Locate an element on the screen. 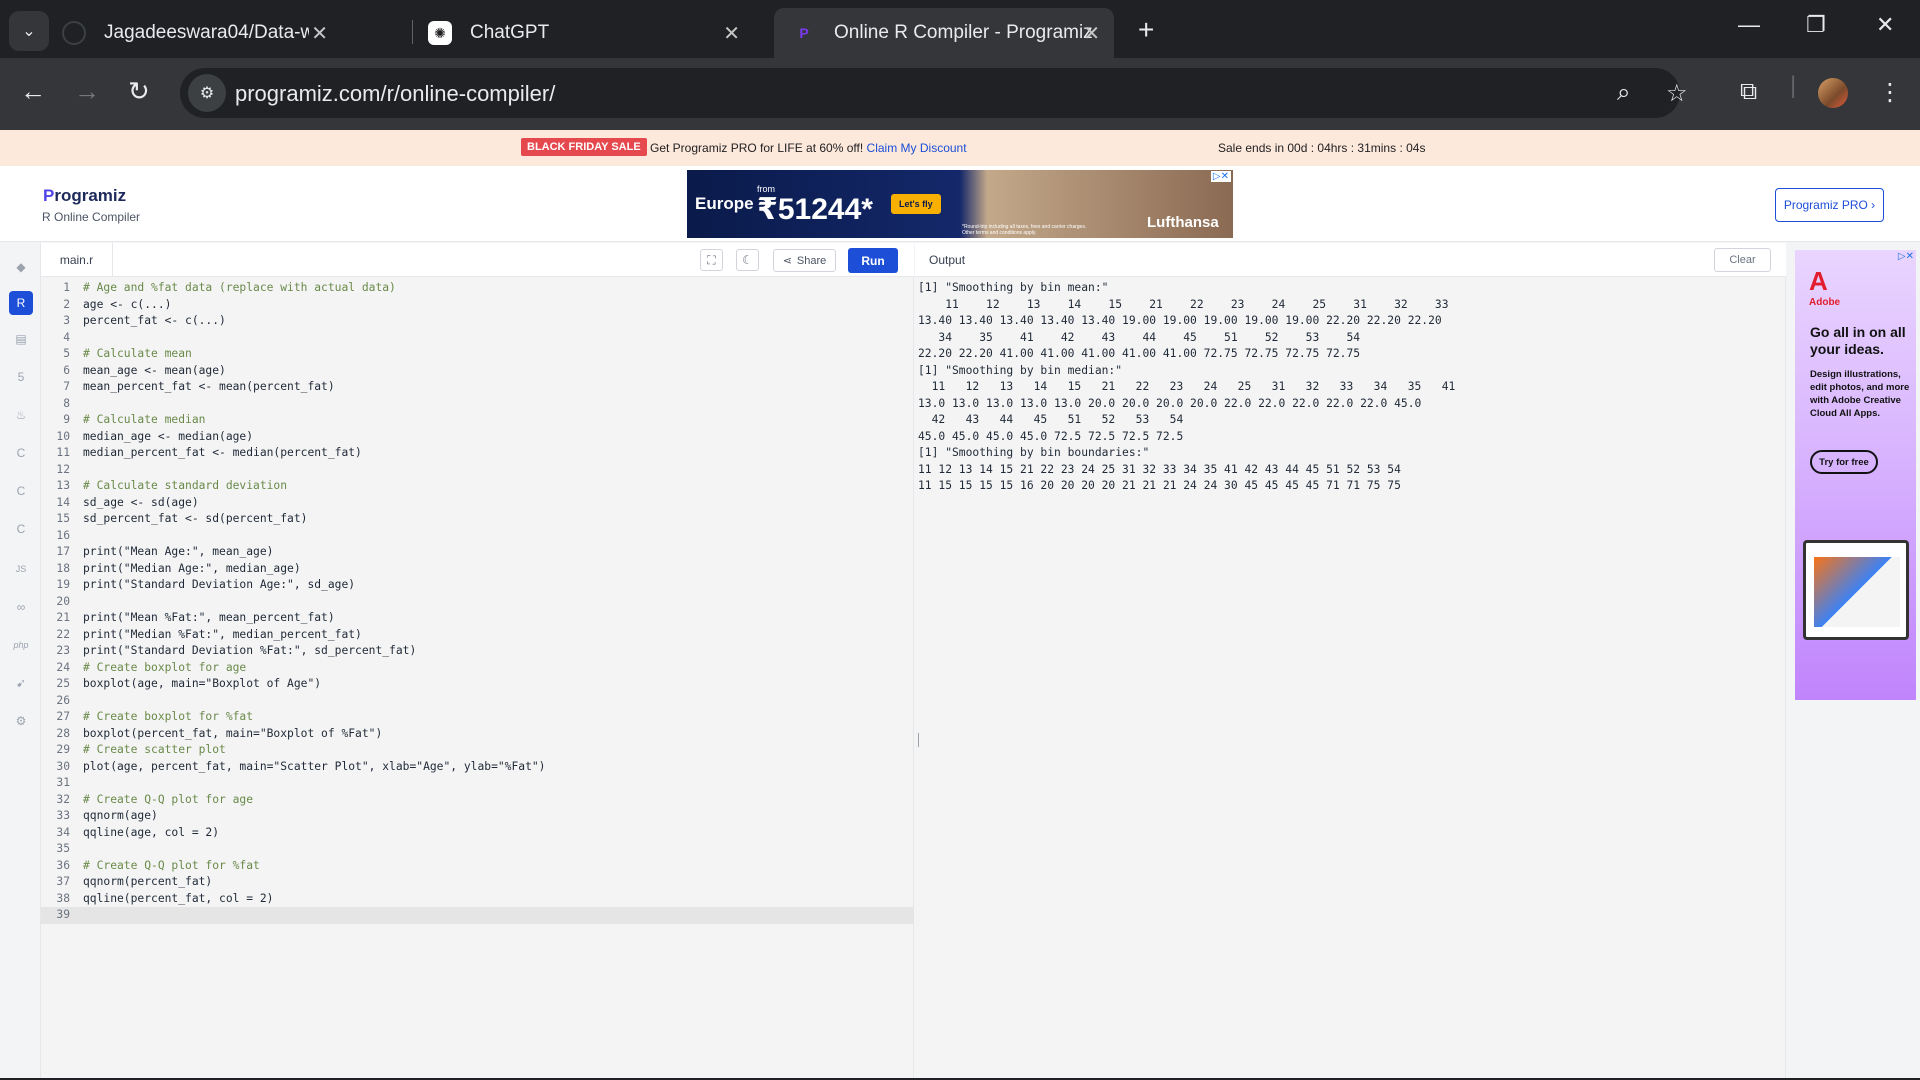  site-info-icon: ⚙ is located at coordinates (207, 93).